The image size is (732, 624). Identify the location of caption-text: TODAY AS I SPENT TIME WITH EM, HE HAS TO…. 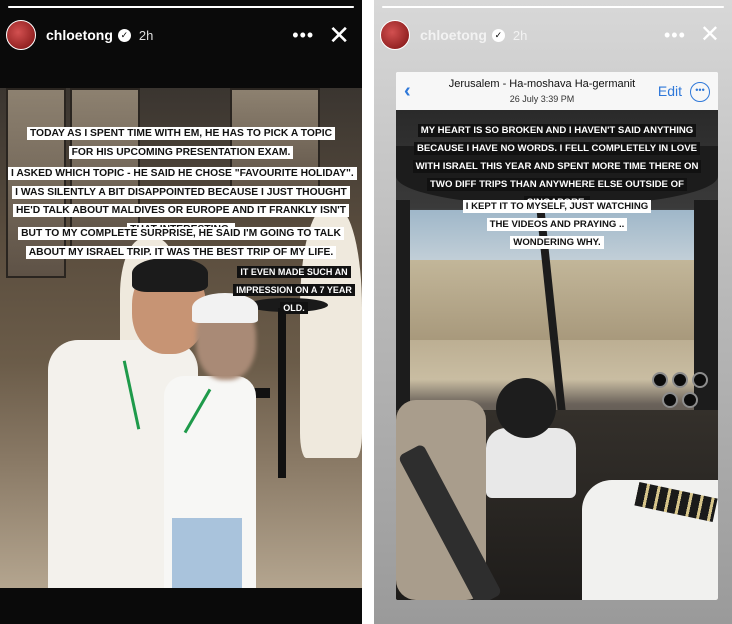
(181, 143).